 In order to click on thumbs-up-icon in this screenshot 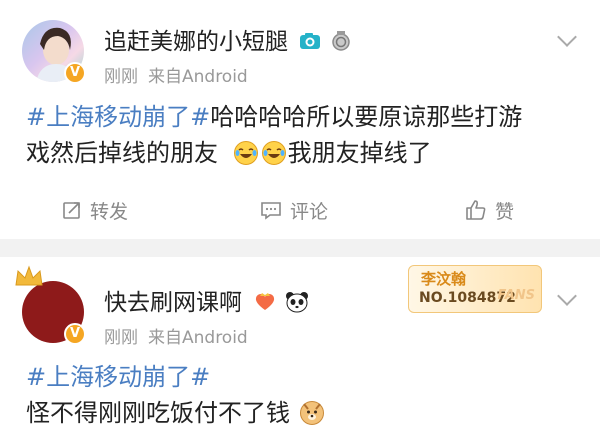, I will do `click(476, 210)`.